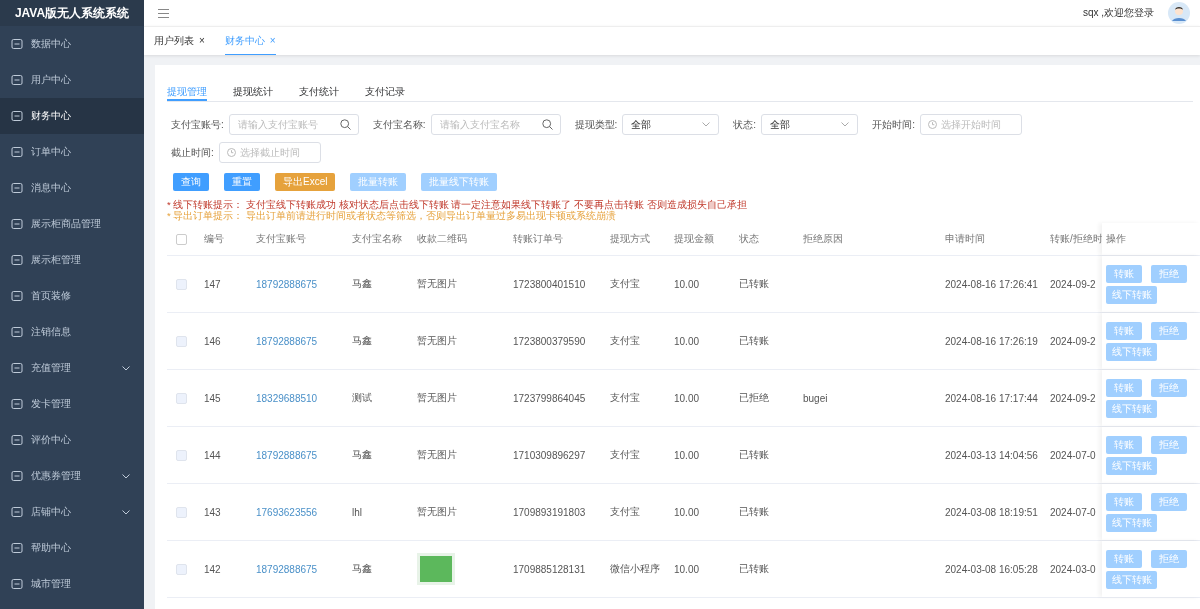  I want to click on order-number-cell: 1709885128131, so click(549, 569).